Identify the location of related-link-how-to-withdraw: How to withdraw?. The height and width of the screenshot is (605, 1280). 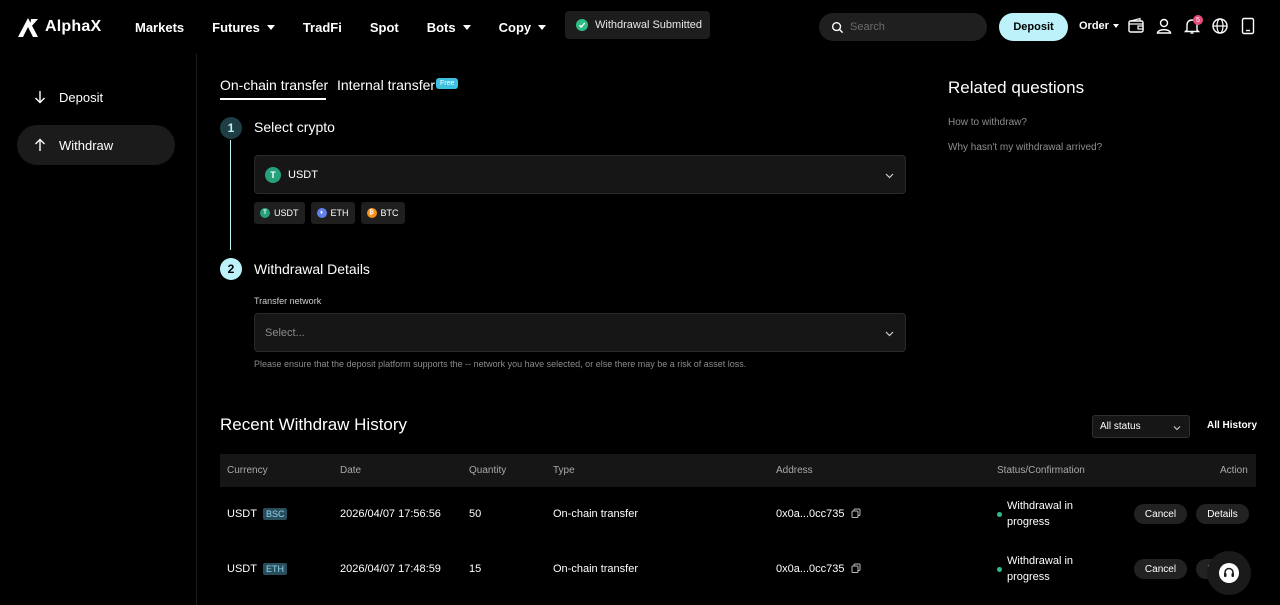
(987, 122).